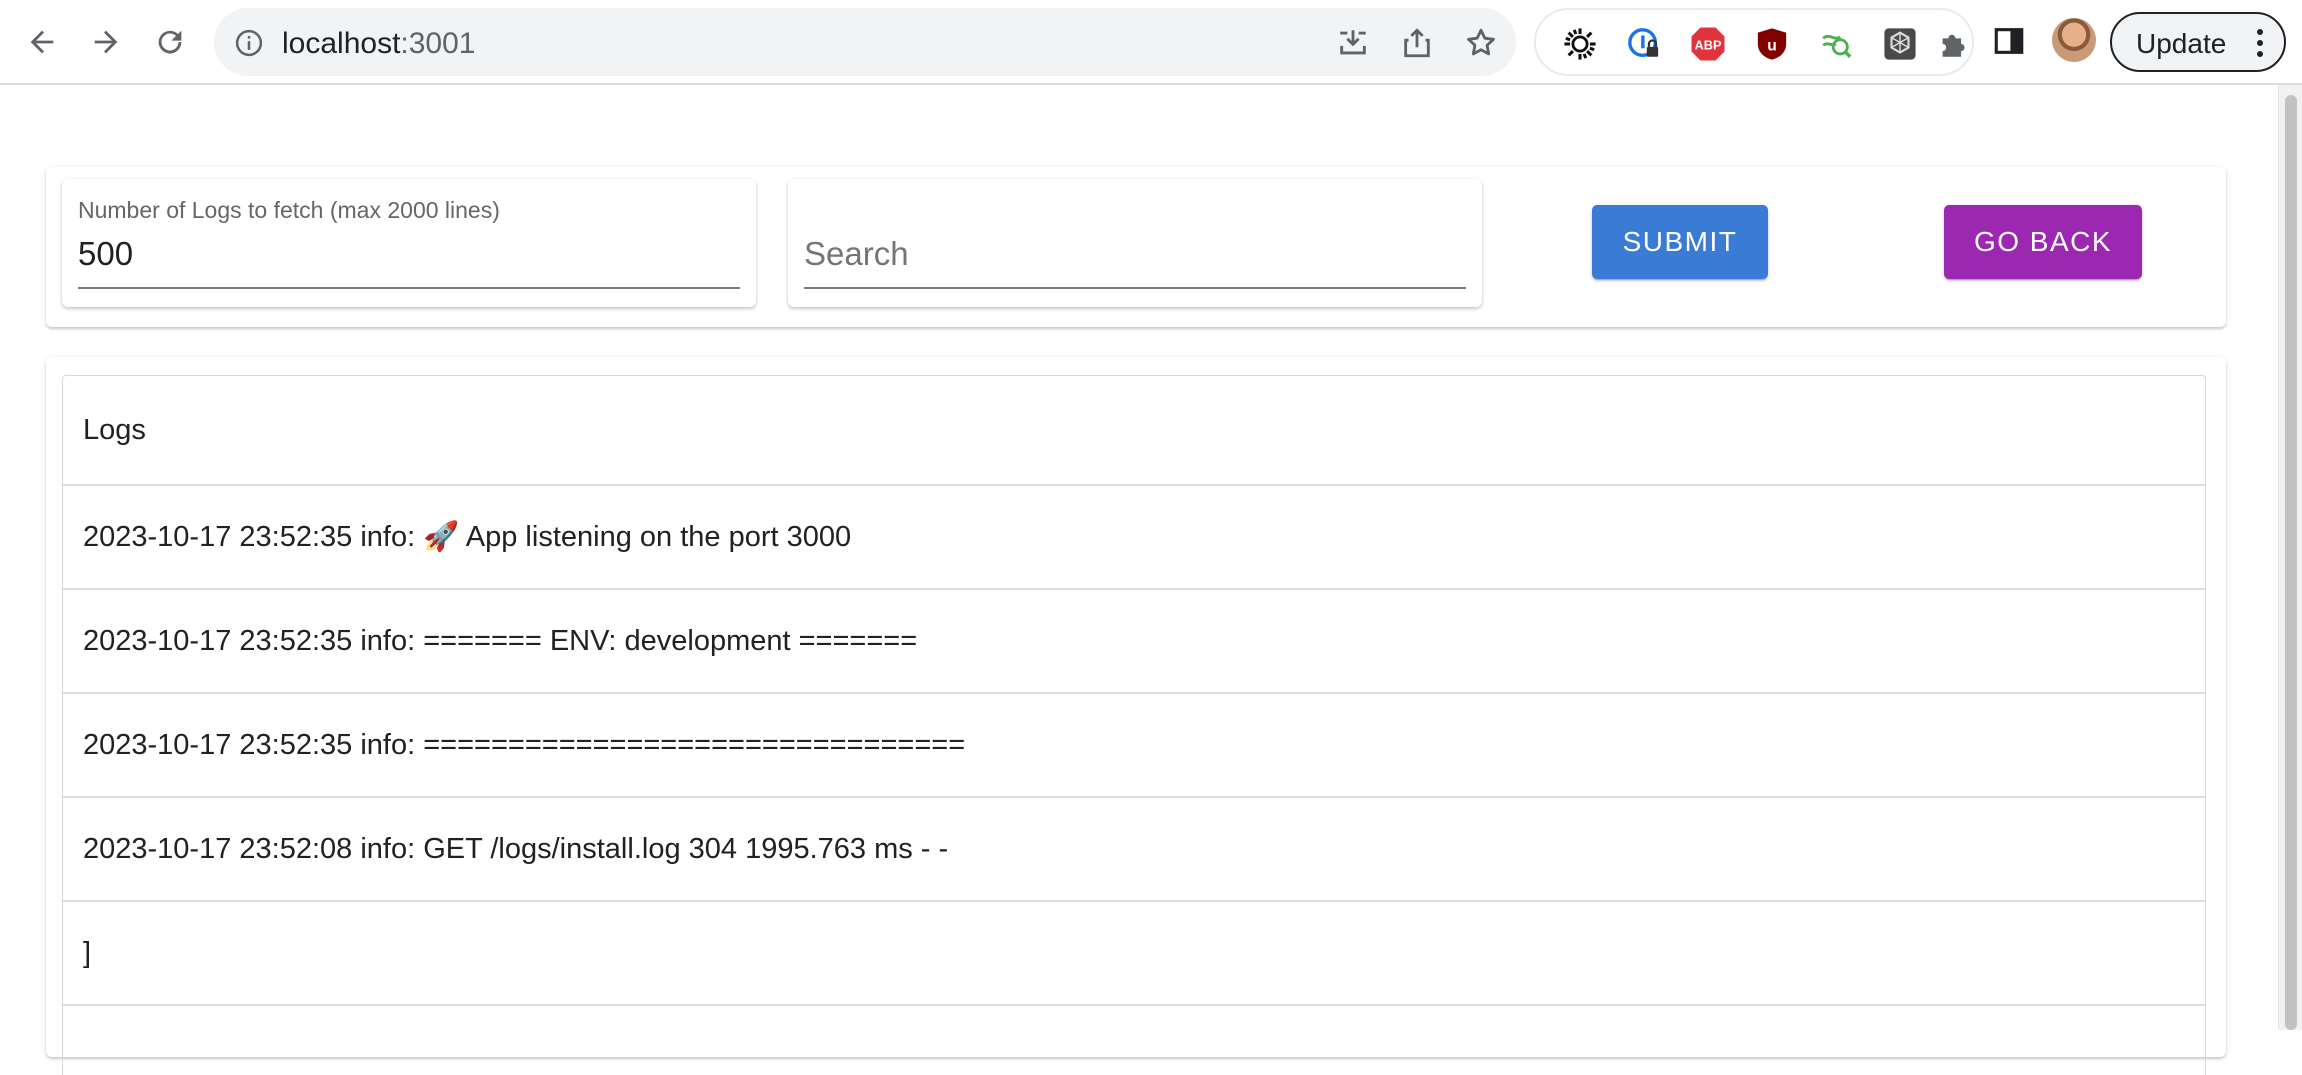  I want to click on adblock-plus-icon: ABP, so click(1708, 44).